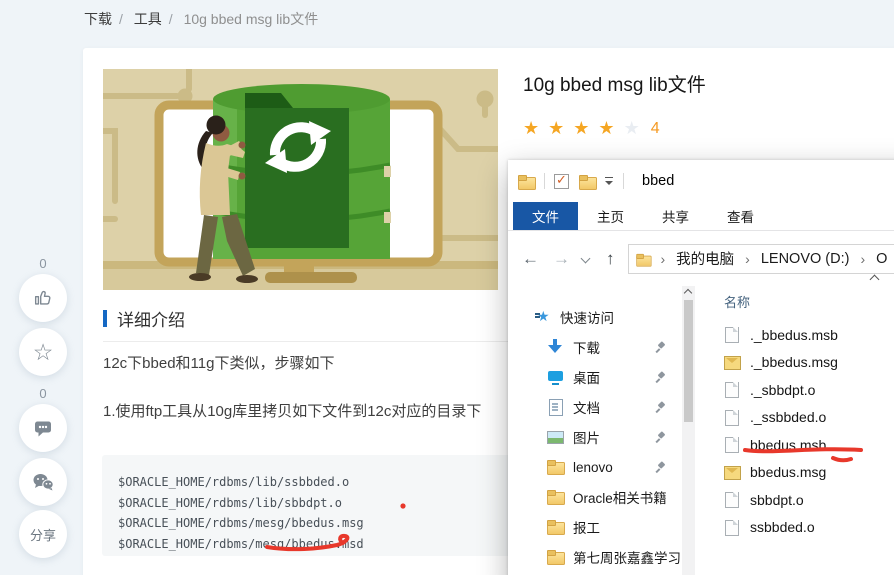 This screenshot has height=575, width=894. I want to click on ribbon-tab: 文件, so click(545, 216).